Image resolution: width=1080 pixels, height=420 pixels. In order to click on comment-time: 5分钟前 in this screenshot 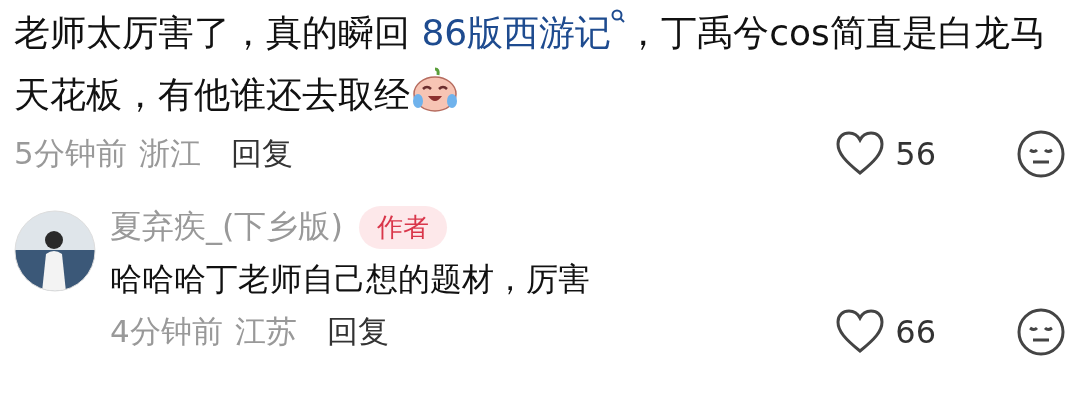, I will do `click(70, 153)`.